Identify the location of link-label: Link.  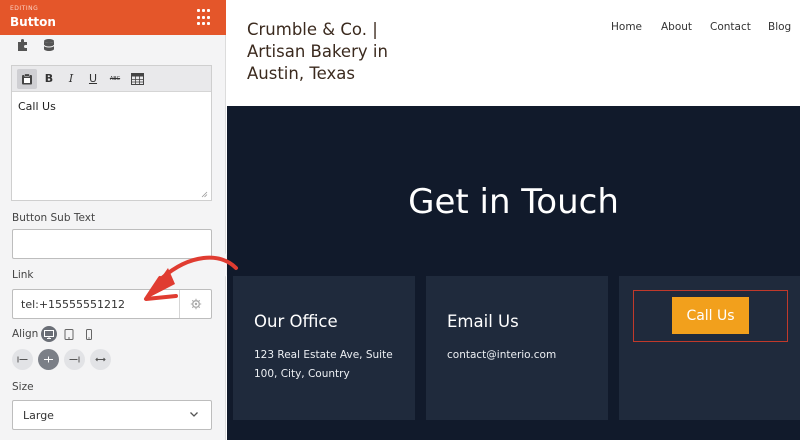
(23, 275).